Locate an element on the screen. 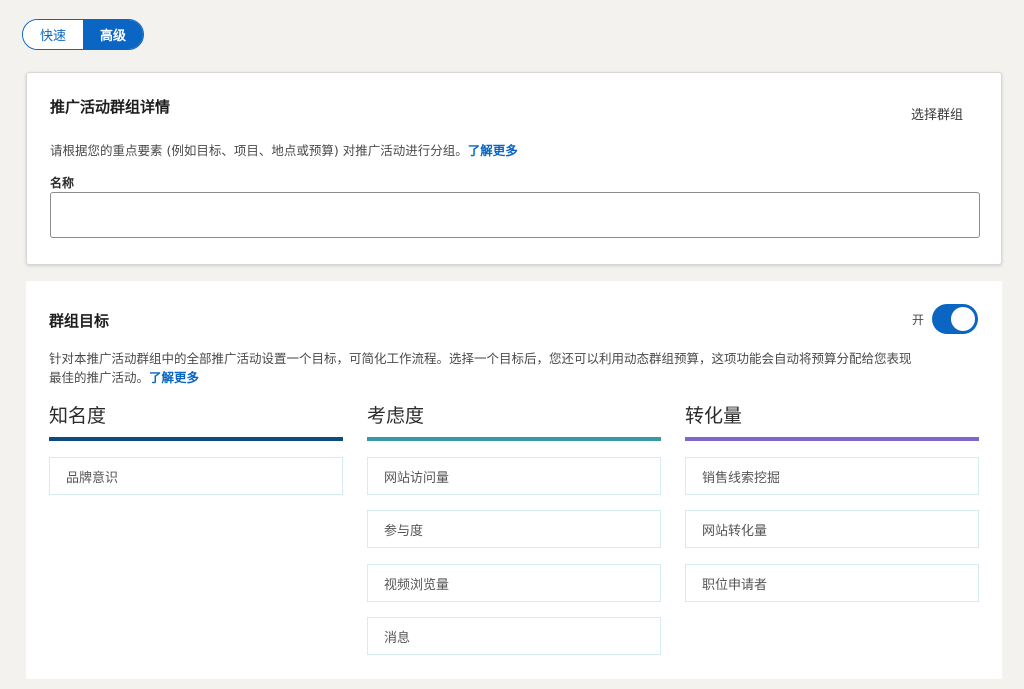  objective-option-engagement: 参与度 is located at coordinates (514, 529).